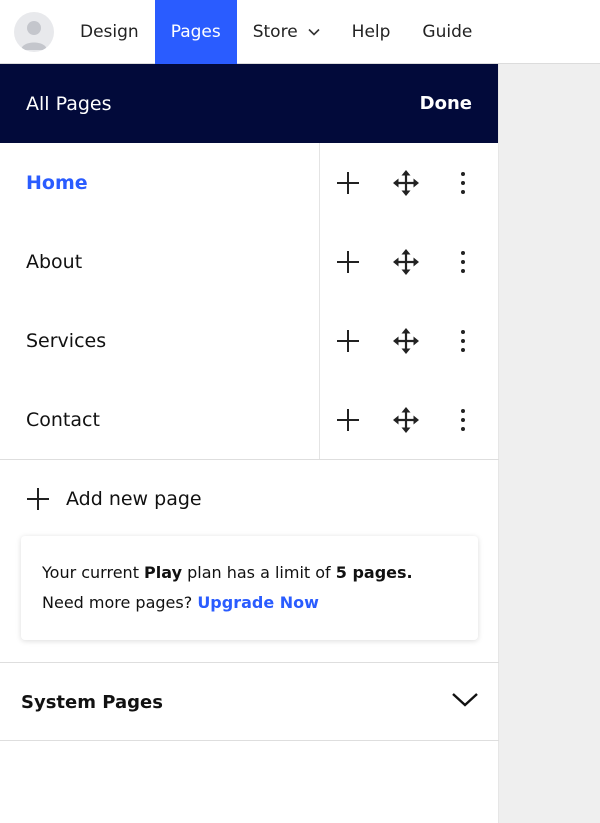 This screenshot has height=823, width=600. I want to click on upgrade-now-link: Upgrade Now, so click(258, 602).